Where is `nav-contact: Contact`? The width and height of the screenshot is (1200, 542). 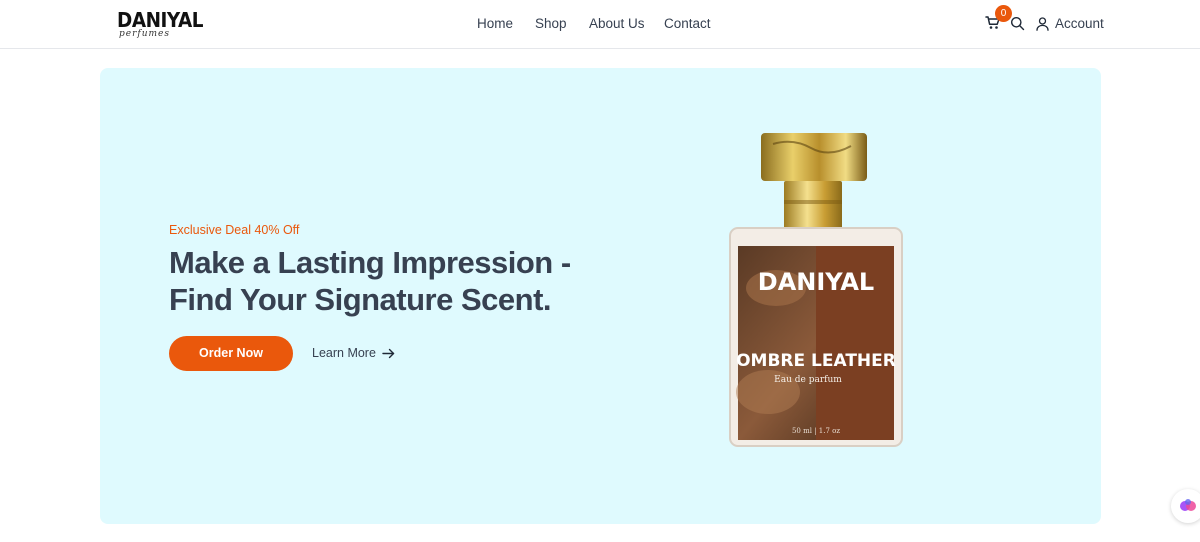
nav-contact: Contact is located at coordinates (687, 24).